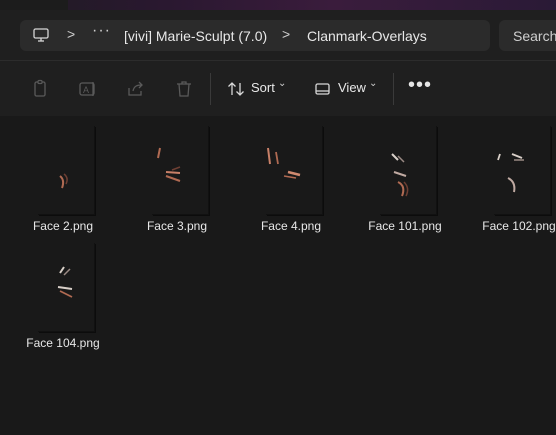 This screenshot has width=556, height=435. What do you see at coordinates (63, 343) in the screenshot?
I see `file-name: Face 104.png` at bounding box center [63, 343].